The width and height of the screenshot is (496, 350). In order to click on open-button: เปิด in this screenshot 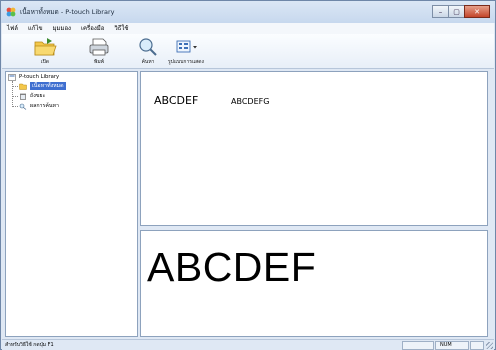, I will do `click(45, 52)`.